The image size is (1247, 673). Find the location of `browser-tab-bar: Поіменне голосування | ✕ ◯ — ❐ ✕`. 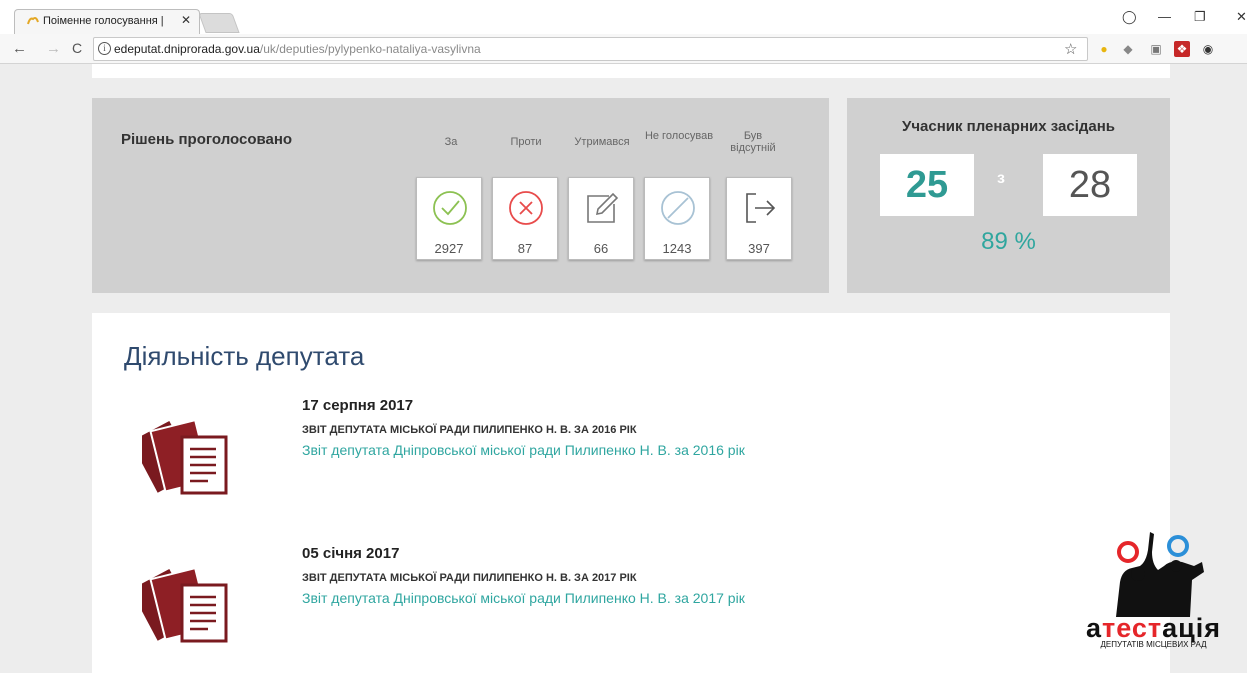

browser-tab-bar: Поіменне голосування | ✕ ◯ — ❐ ✕ is located at coordinates (623, 17).